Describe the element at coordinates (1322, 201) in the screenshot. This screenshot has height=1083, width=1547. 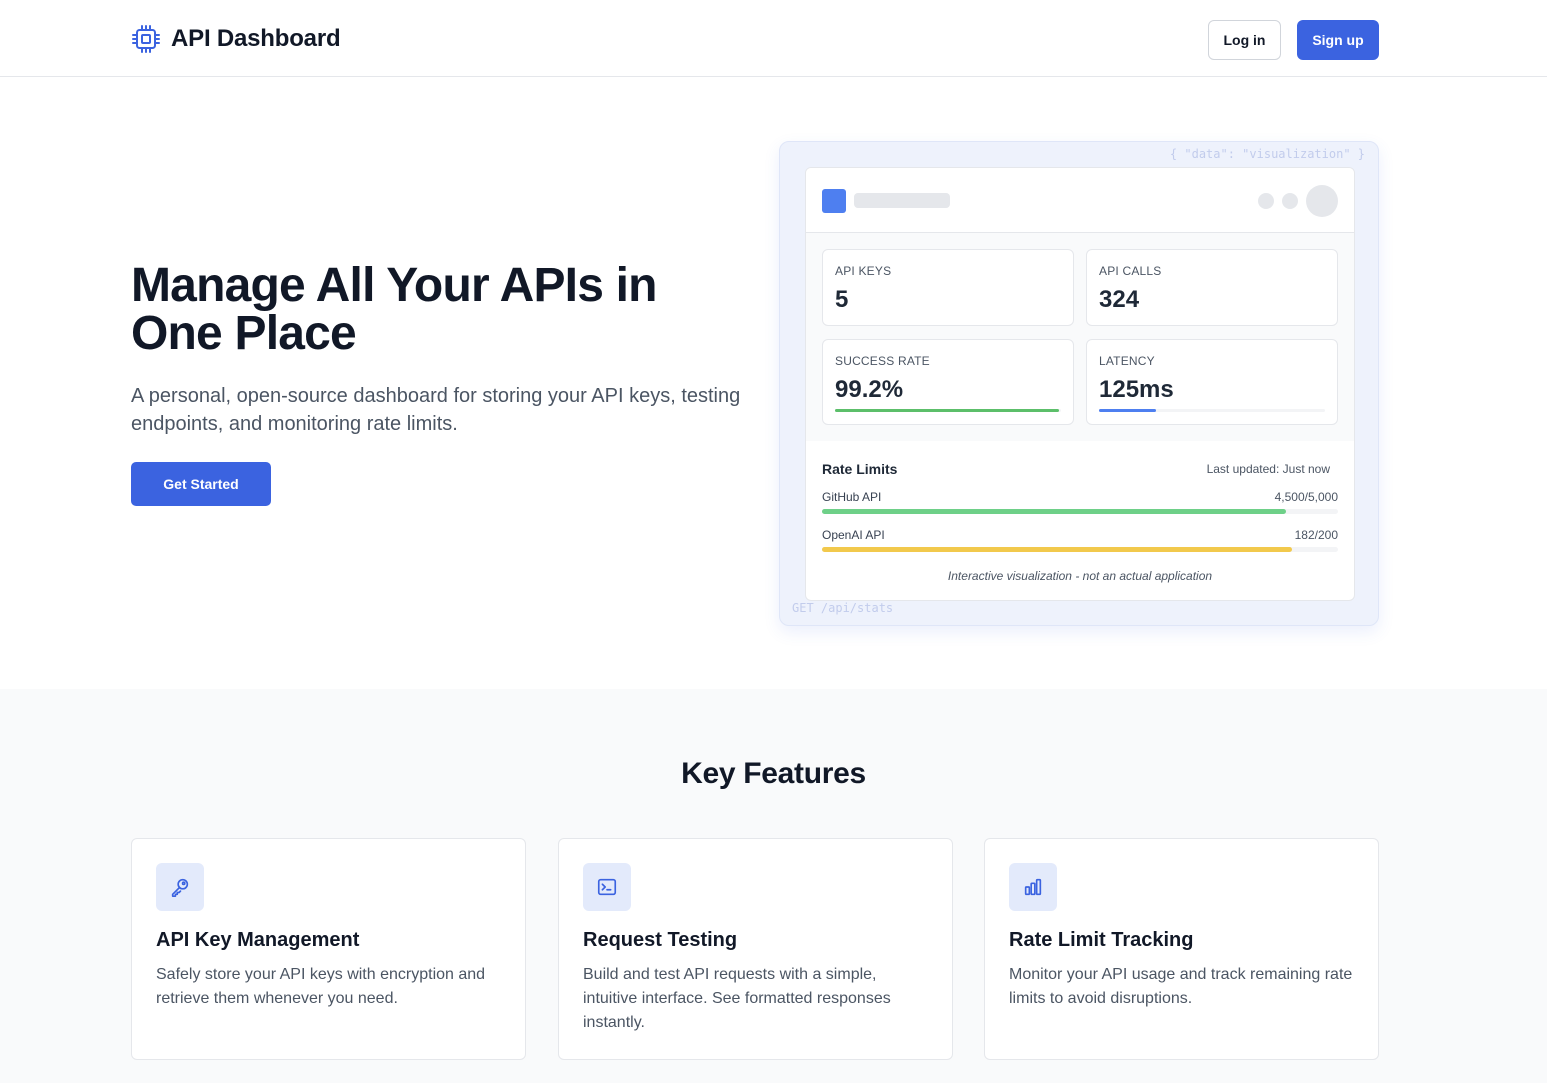
I see `preview-avatar-placeholder` at that location.